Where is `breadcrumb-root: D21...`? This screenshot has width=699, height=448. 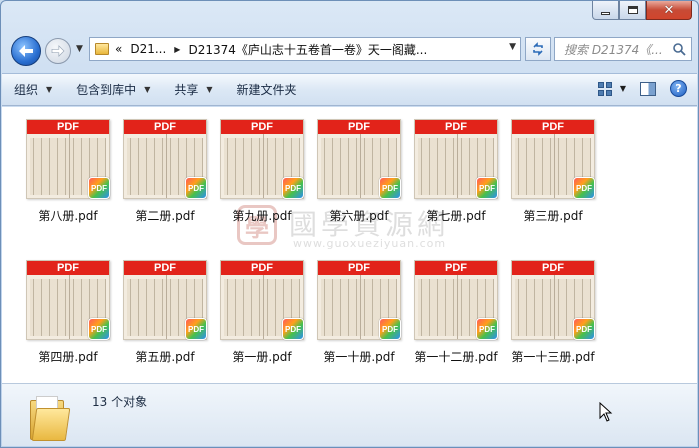 breadcrumb-root: D21... is located at coordinates (148, 49).